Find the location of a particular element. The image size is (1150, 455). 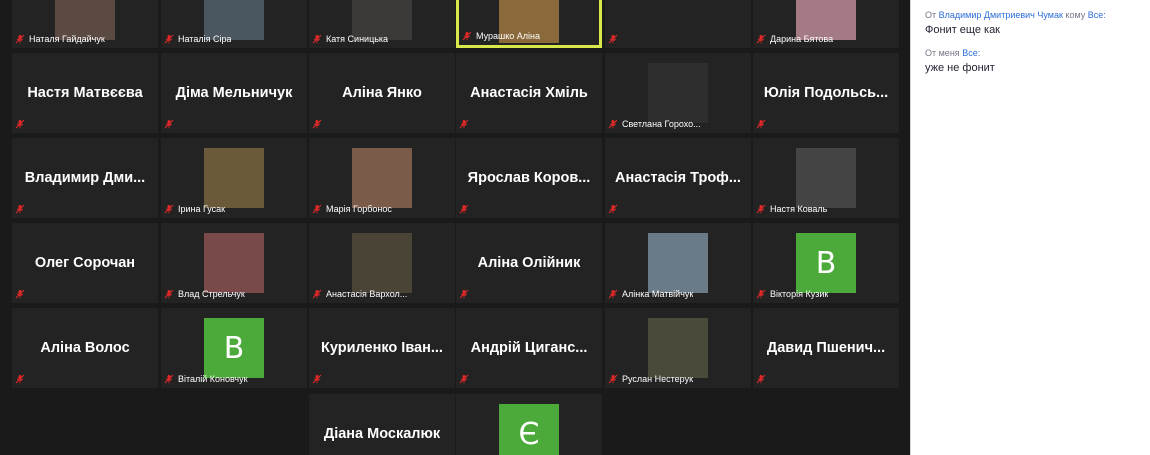

participant-tile-alina-oliinyk: Аліна Олійник is located at coordinates (529, 263).